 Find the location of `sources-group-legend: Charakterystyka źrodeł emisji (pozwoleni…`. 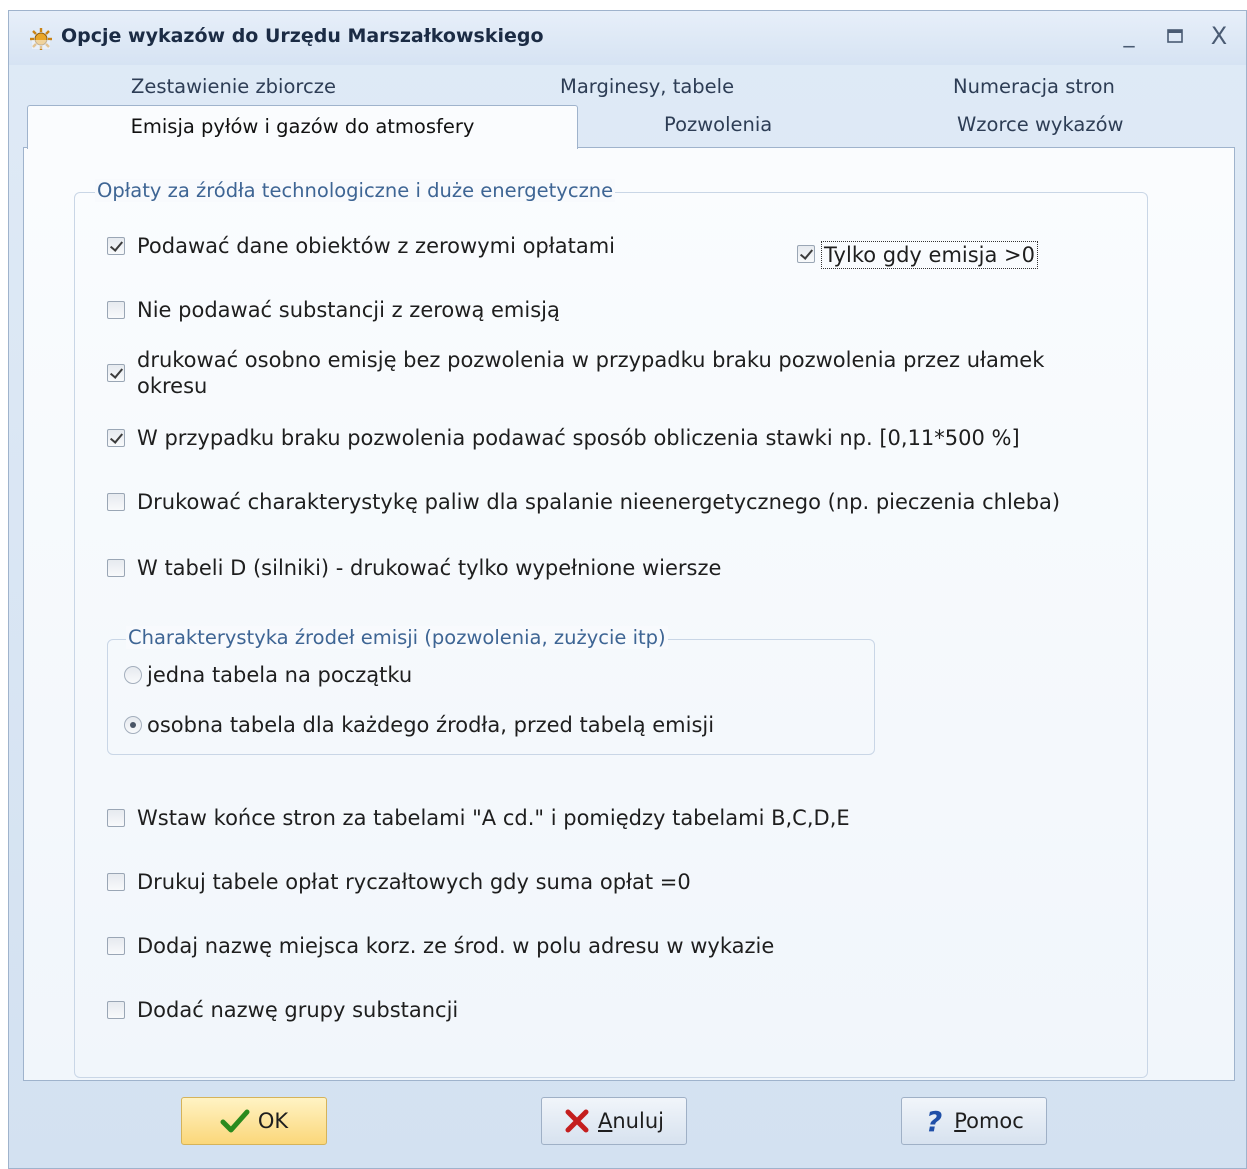

sources-group-legend: Charakterystyka źrodeł emisji (pozwoleni… is located at coordinates (397, 637).